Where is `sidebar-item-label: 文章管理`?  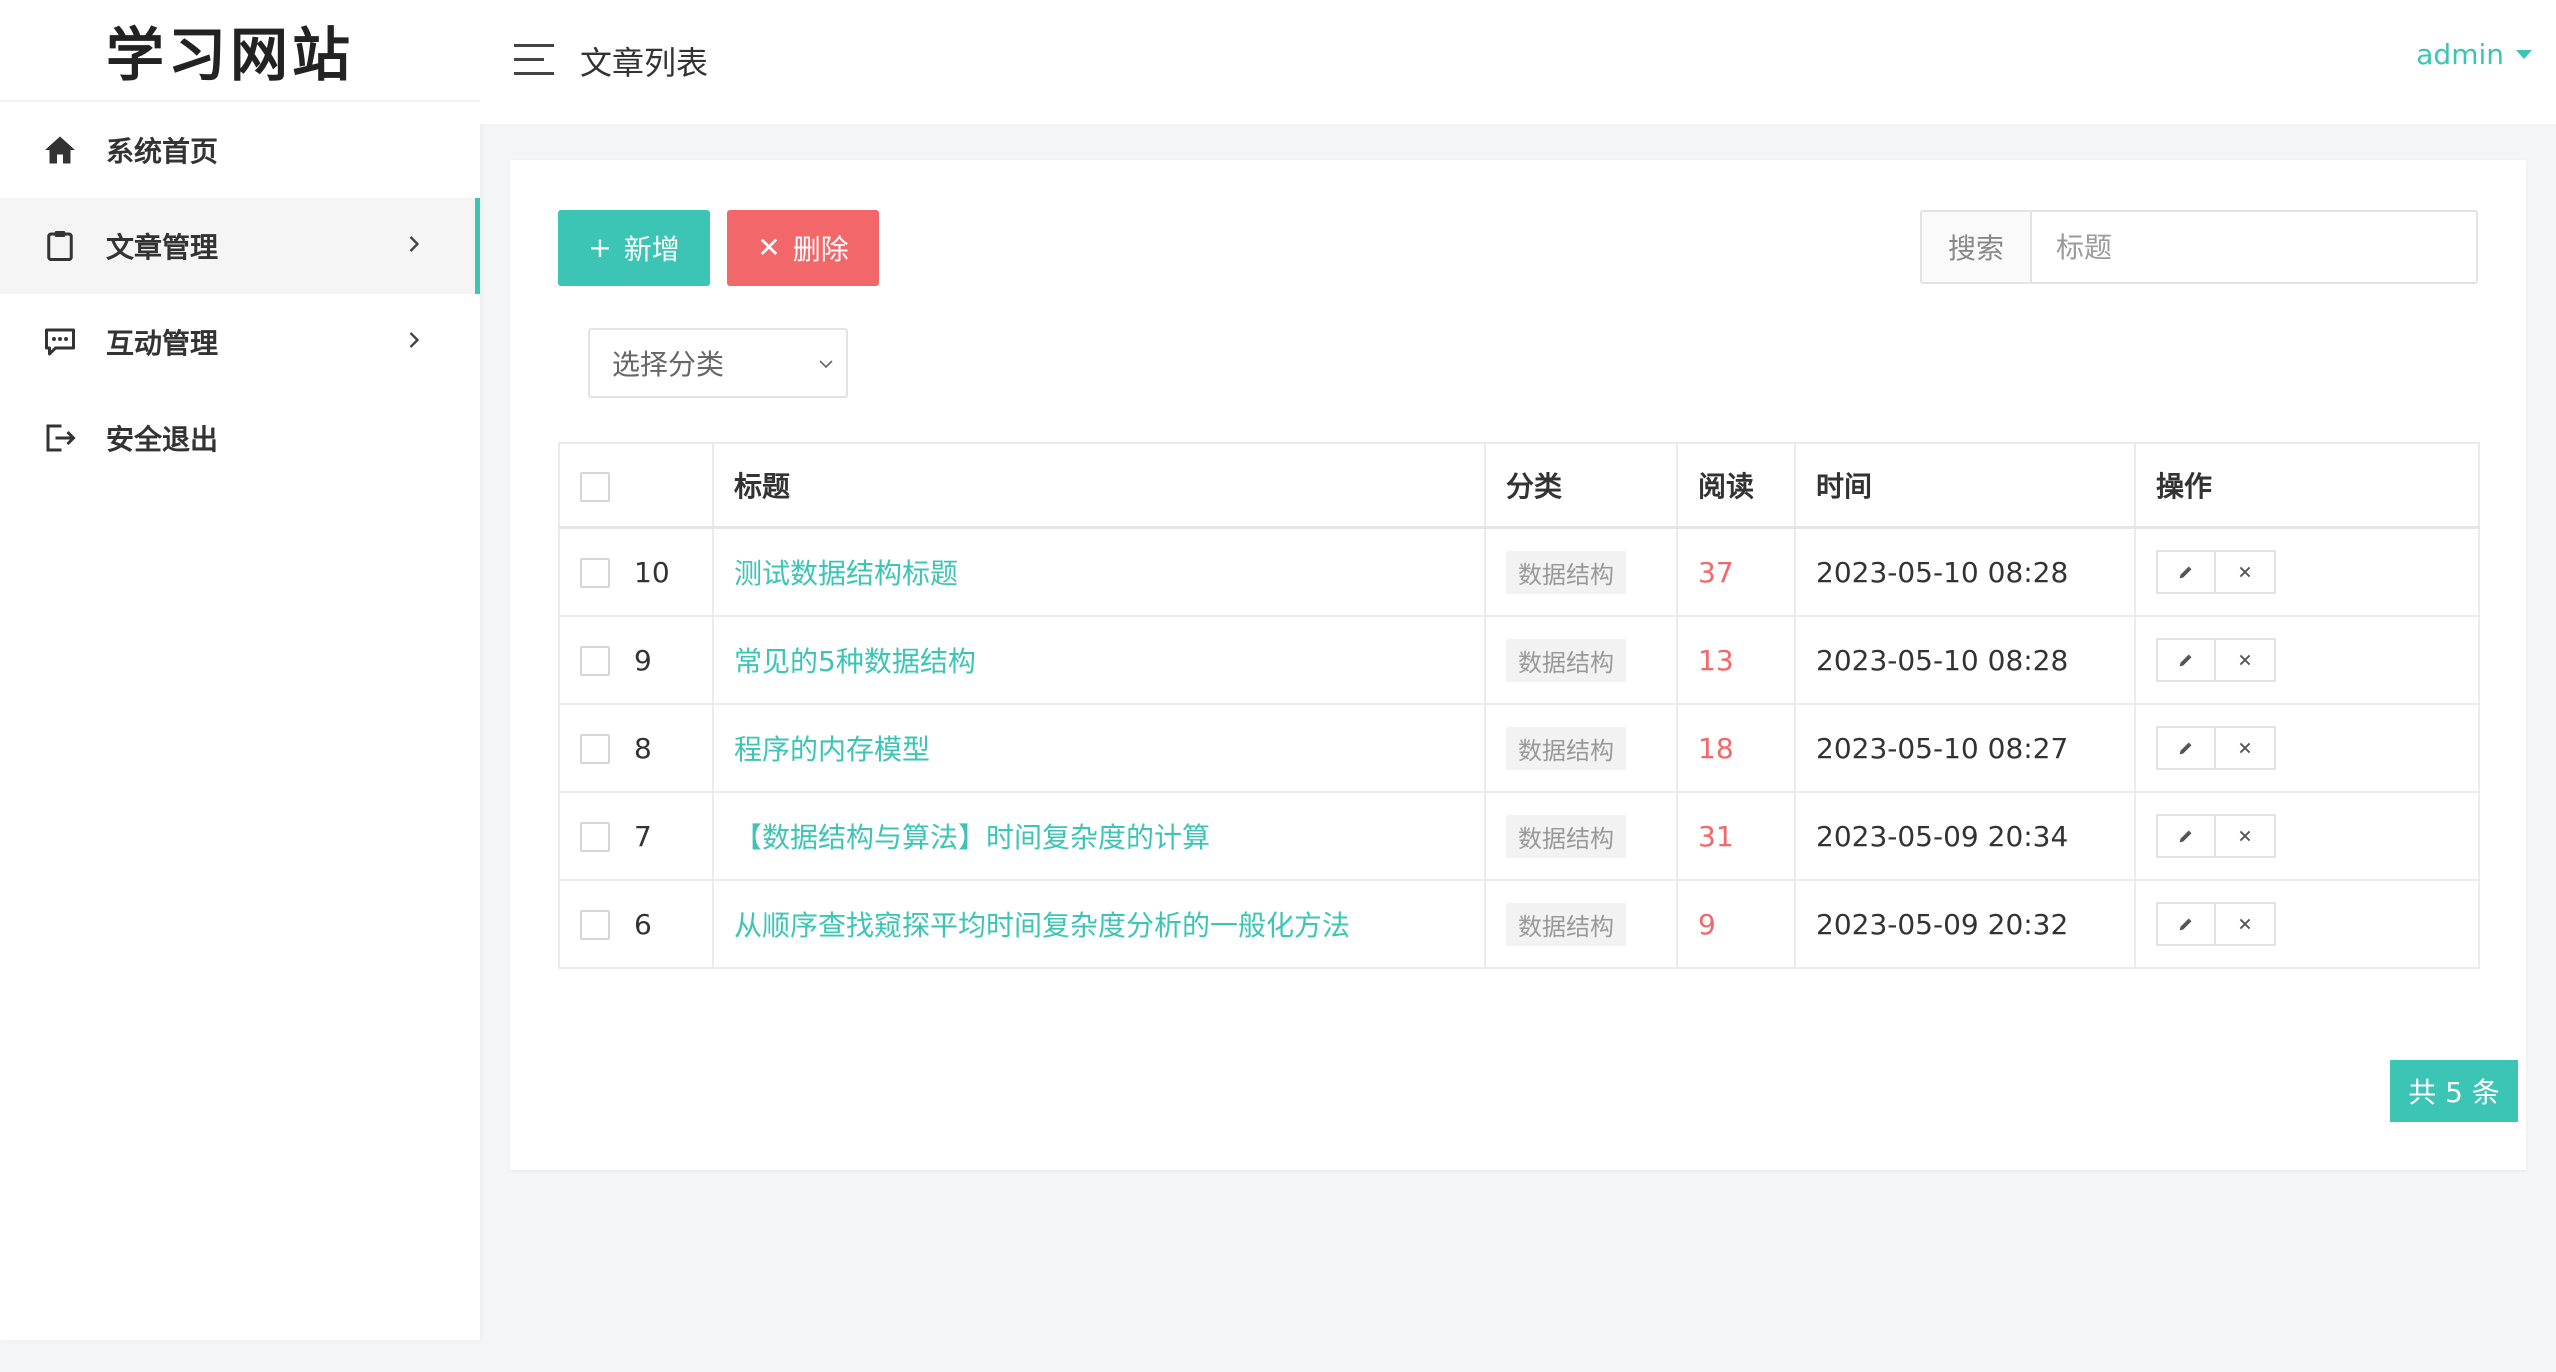 sidebar-item-label: 文章管理 is located at coordinates (162, 247).